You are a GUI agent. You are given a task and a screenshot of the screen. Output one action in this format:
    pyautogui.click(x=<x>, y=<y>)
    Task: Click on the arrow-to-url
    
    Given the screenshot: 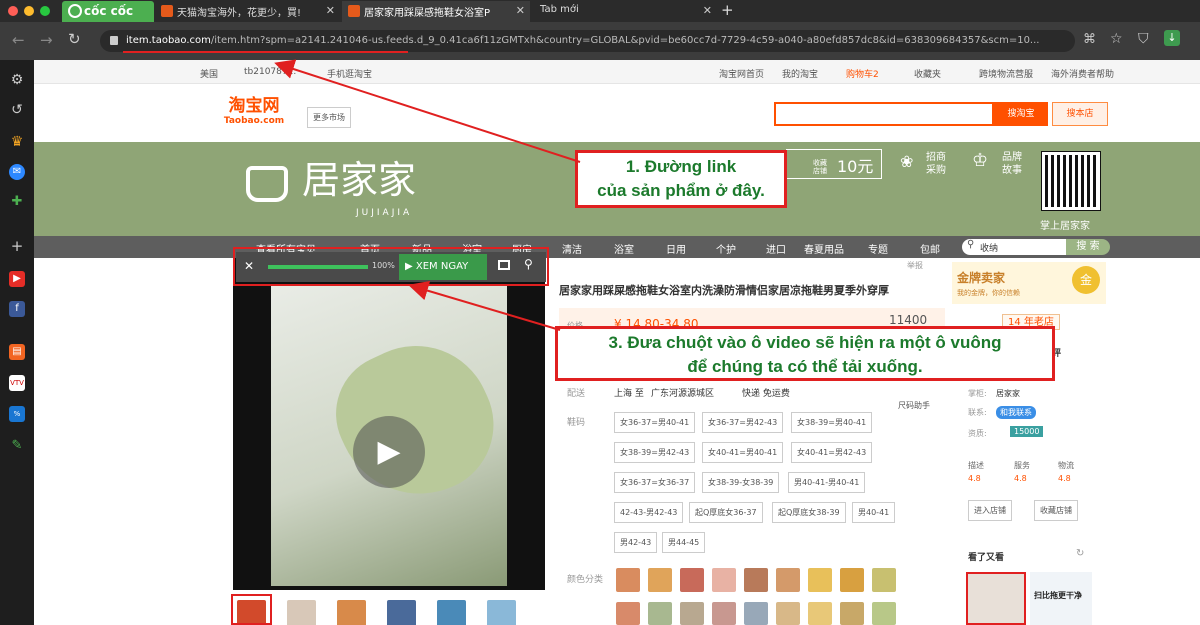 What is the action you would take?
    pyautogui.click(x=427, y=111)
    